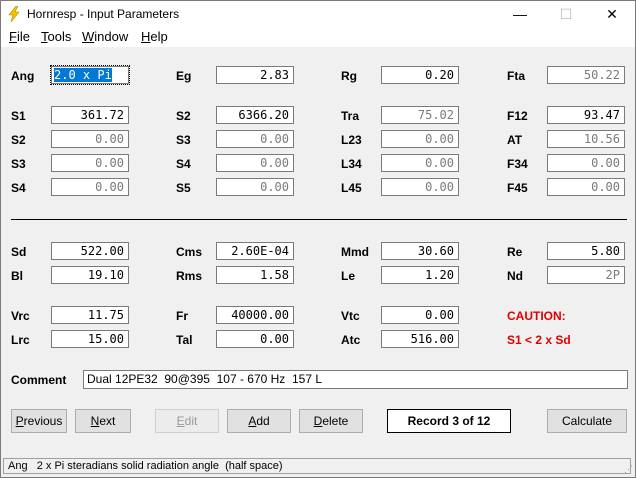 This screenshot has height=478, width=636. What do you see at coordinates (90, 163) in the screenshot?
I see `s3-seg3-field: 0.00` at bounding box center [90, 163].